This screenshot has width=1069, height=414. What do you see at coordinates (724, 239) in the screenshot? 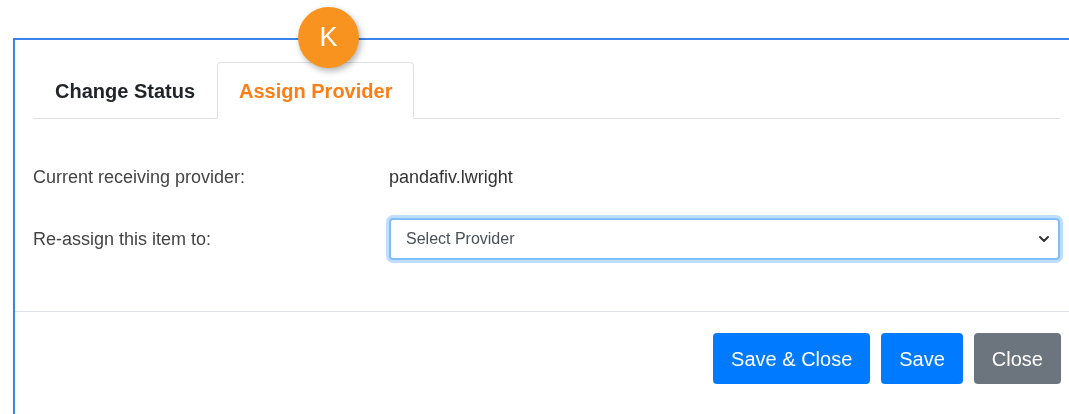
I see `provider-select: Select Provider` at bounding box center [724, 239].